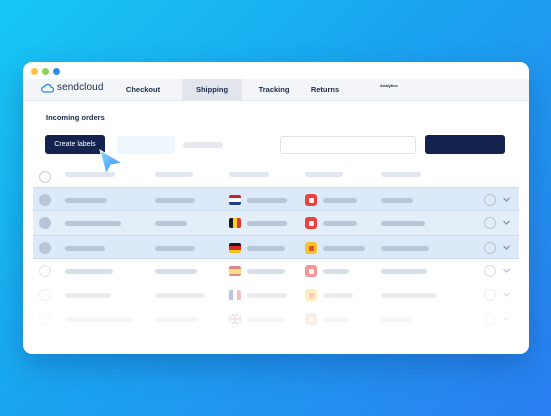  What do you see at coordinates (465, 144) in the screenshot?
I see `primary-action-button` at bounding box center [465, 144].